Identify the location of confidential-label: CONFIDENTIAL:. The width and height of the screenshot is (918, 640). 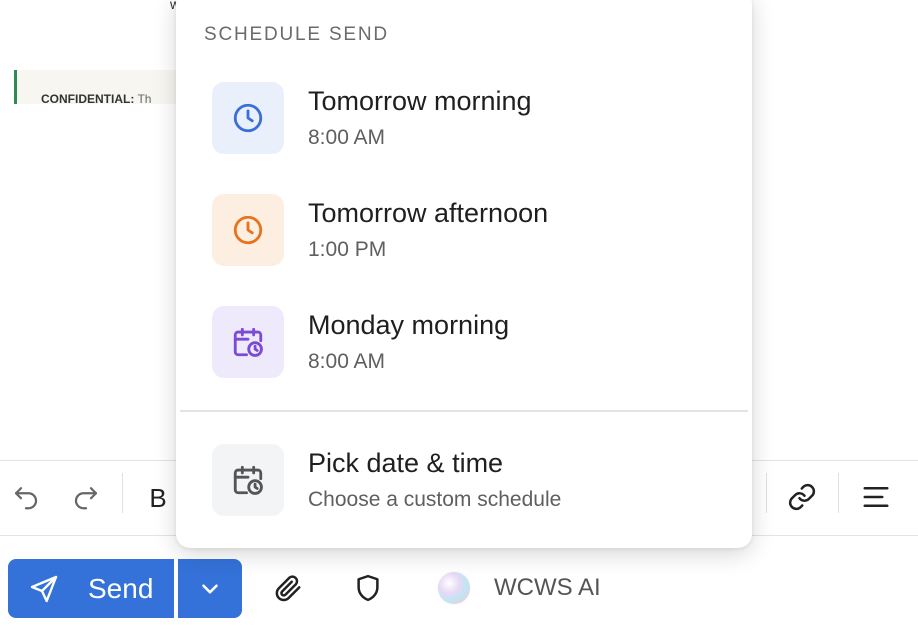
(88, 98).